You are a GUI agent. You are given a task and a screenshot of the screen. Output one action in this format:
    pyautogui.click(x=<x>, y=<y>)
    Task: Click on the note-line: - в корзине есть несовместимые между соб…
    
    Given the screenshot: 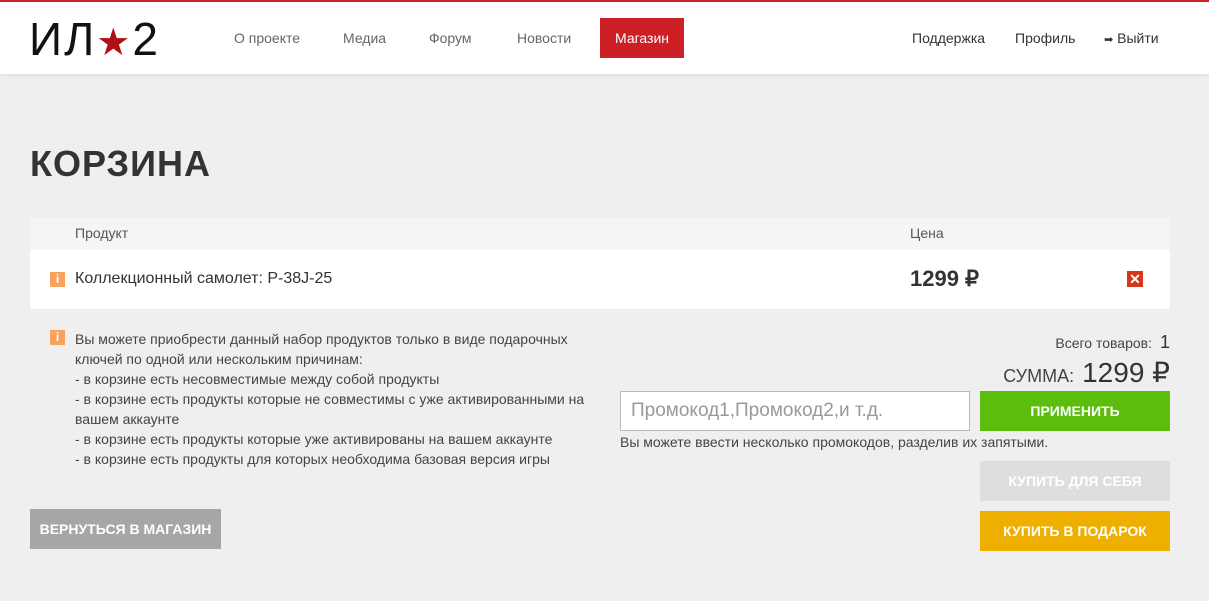 What is the action you would take?
    pyautogui.click(x=257, y=379)
    